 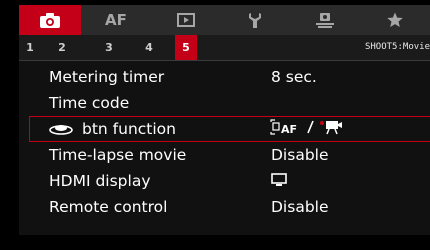 What do you see at coordinates (149, 47) in the screenshot?
I see `subtab-4: 4` at bounding box center [149, 47].